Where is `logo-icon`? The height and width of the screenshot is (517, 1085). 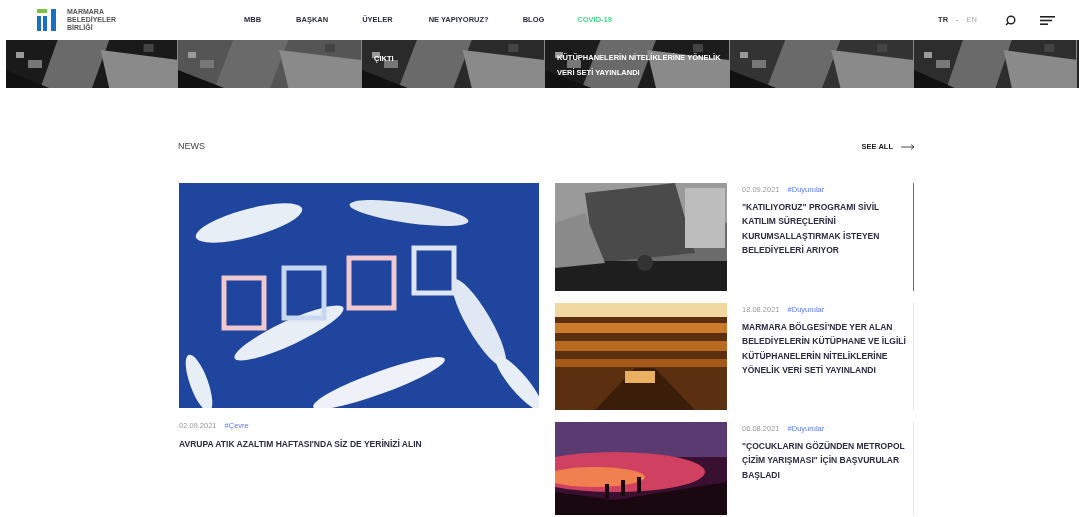 logo-icon is located at coordinates (48, 20).